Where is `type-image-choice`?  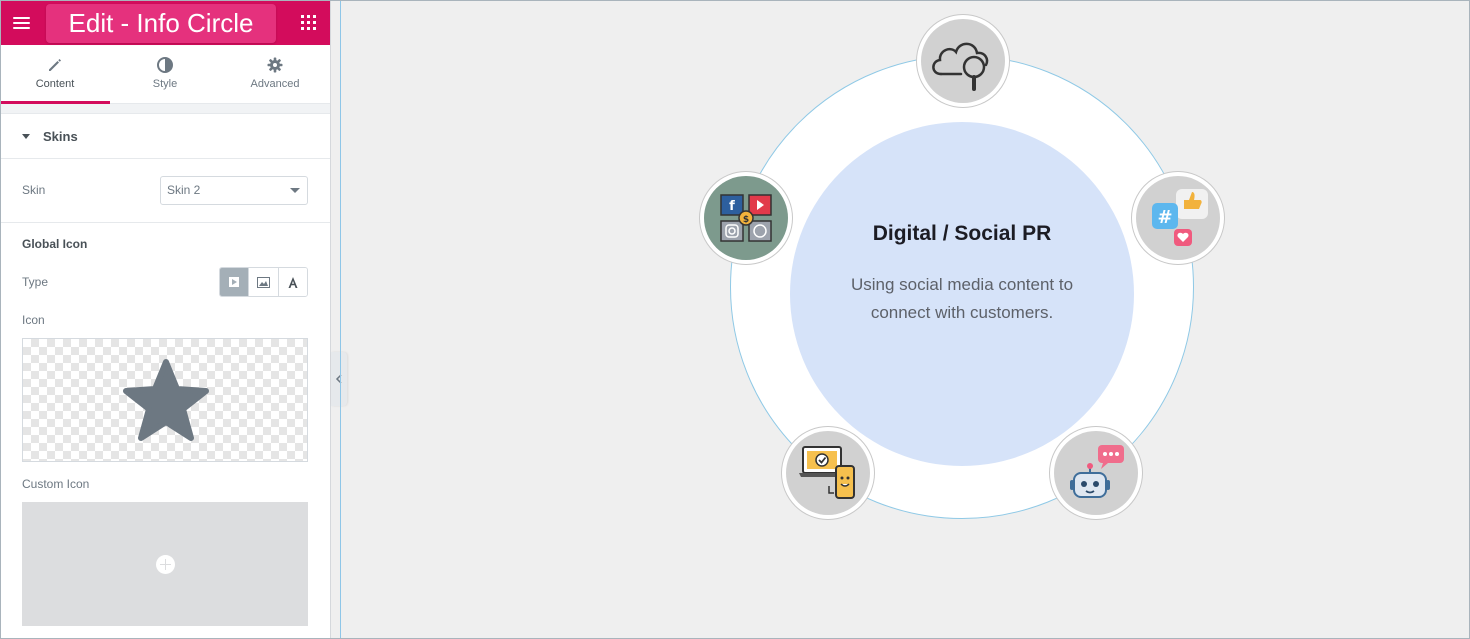
type-image-choice is located at coordinates (264, 282).